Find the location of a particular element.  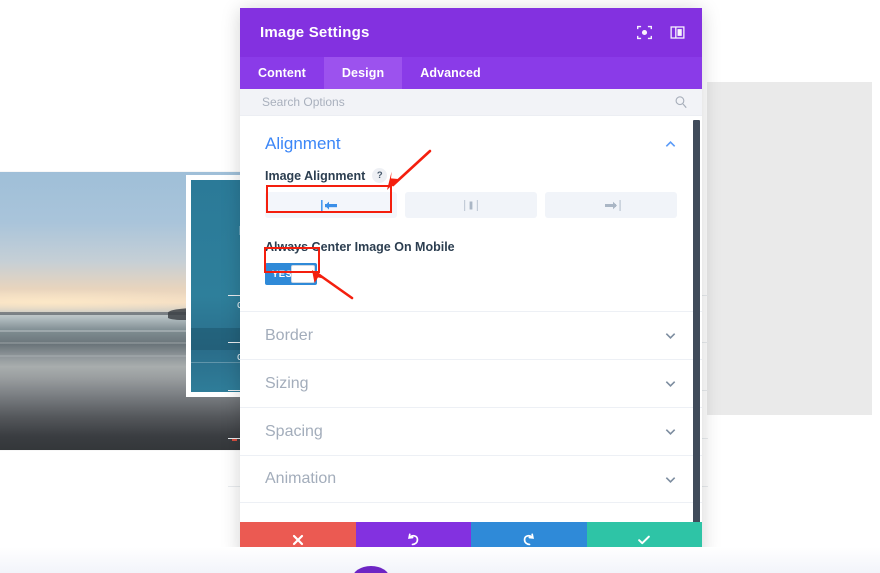

tab-design: Design is located at coordinates (363, 73).